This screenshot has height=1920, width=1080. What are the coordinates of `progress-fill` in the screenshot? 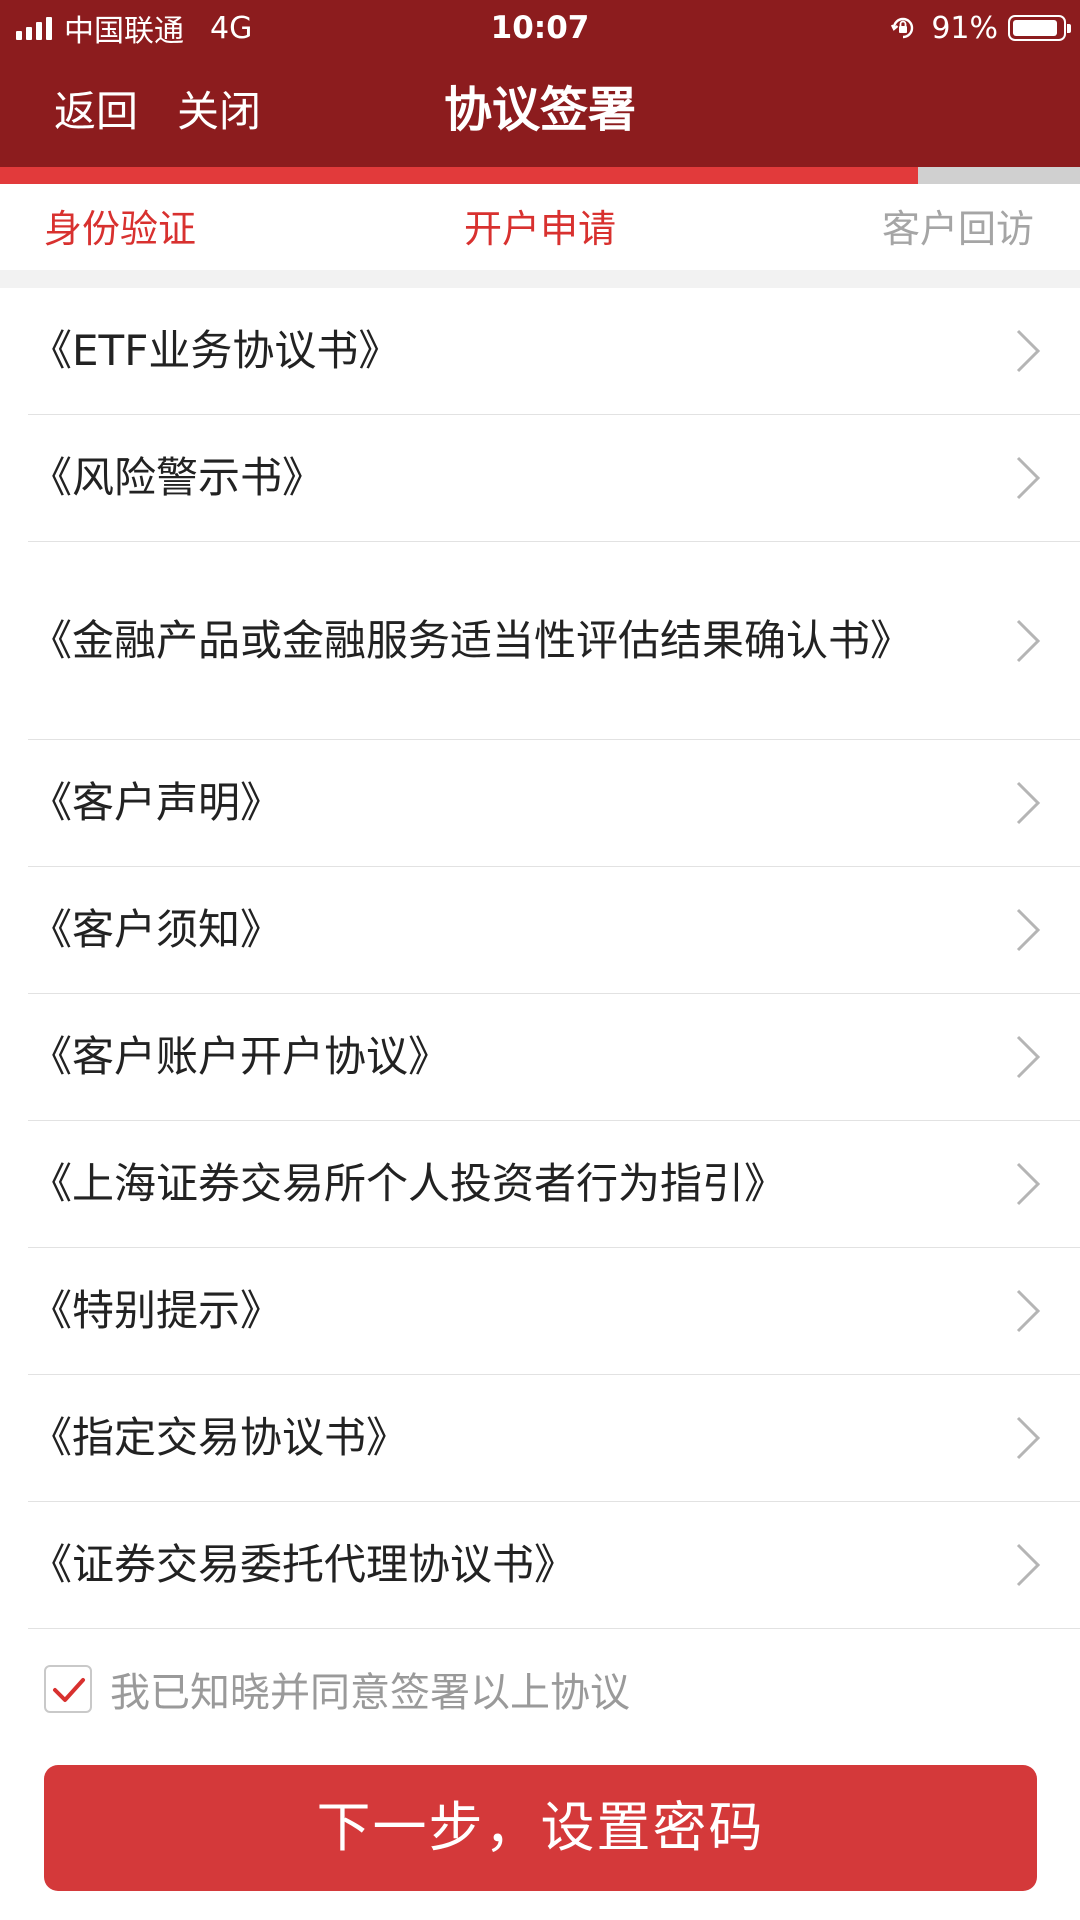 It's located at (459, 175).